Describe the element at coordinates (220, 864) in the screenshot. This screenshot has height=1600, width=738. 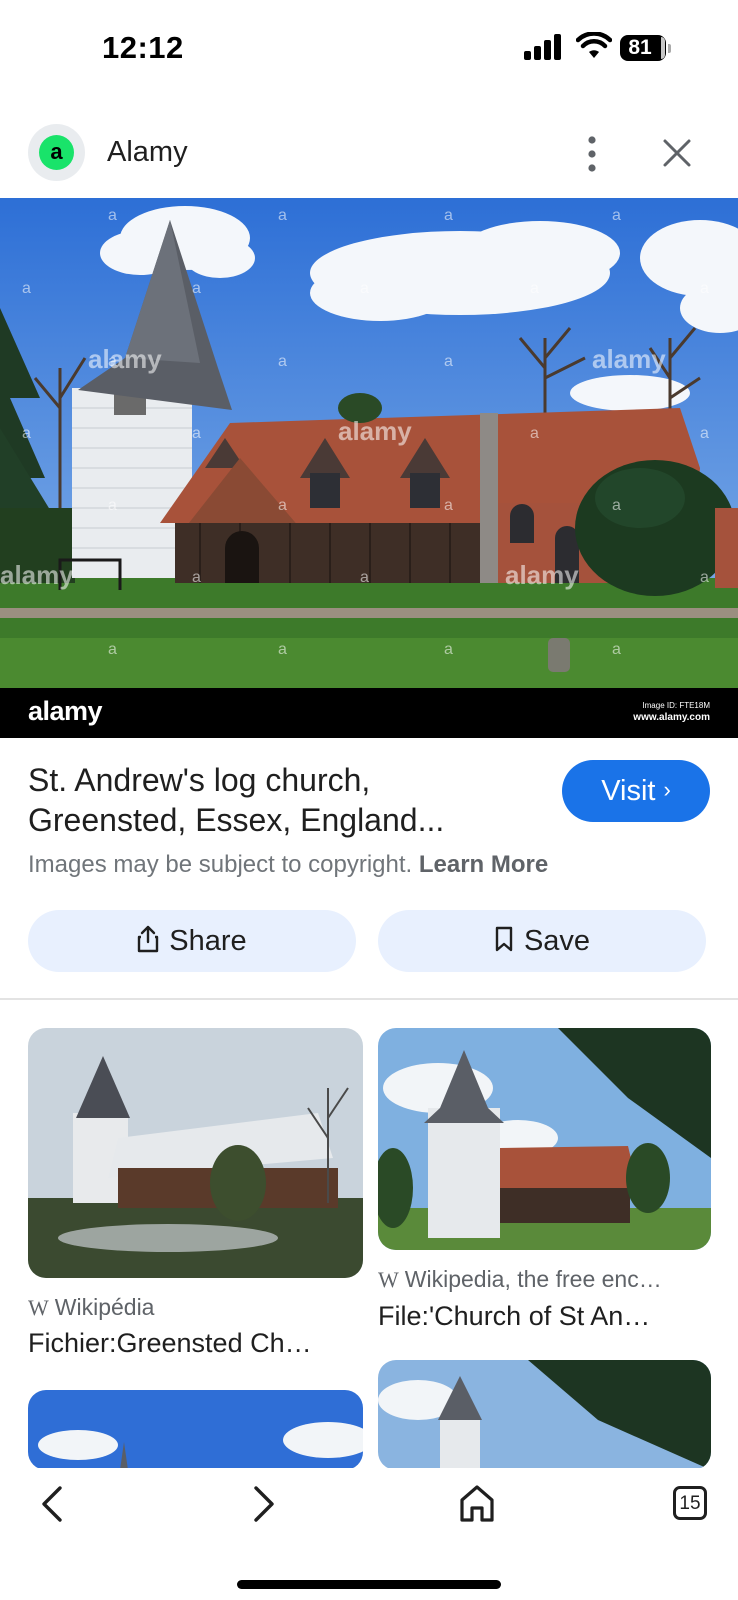
I see `copyright-text: Images may be subject to copyright.` at that location.